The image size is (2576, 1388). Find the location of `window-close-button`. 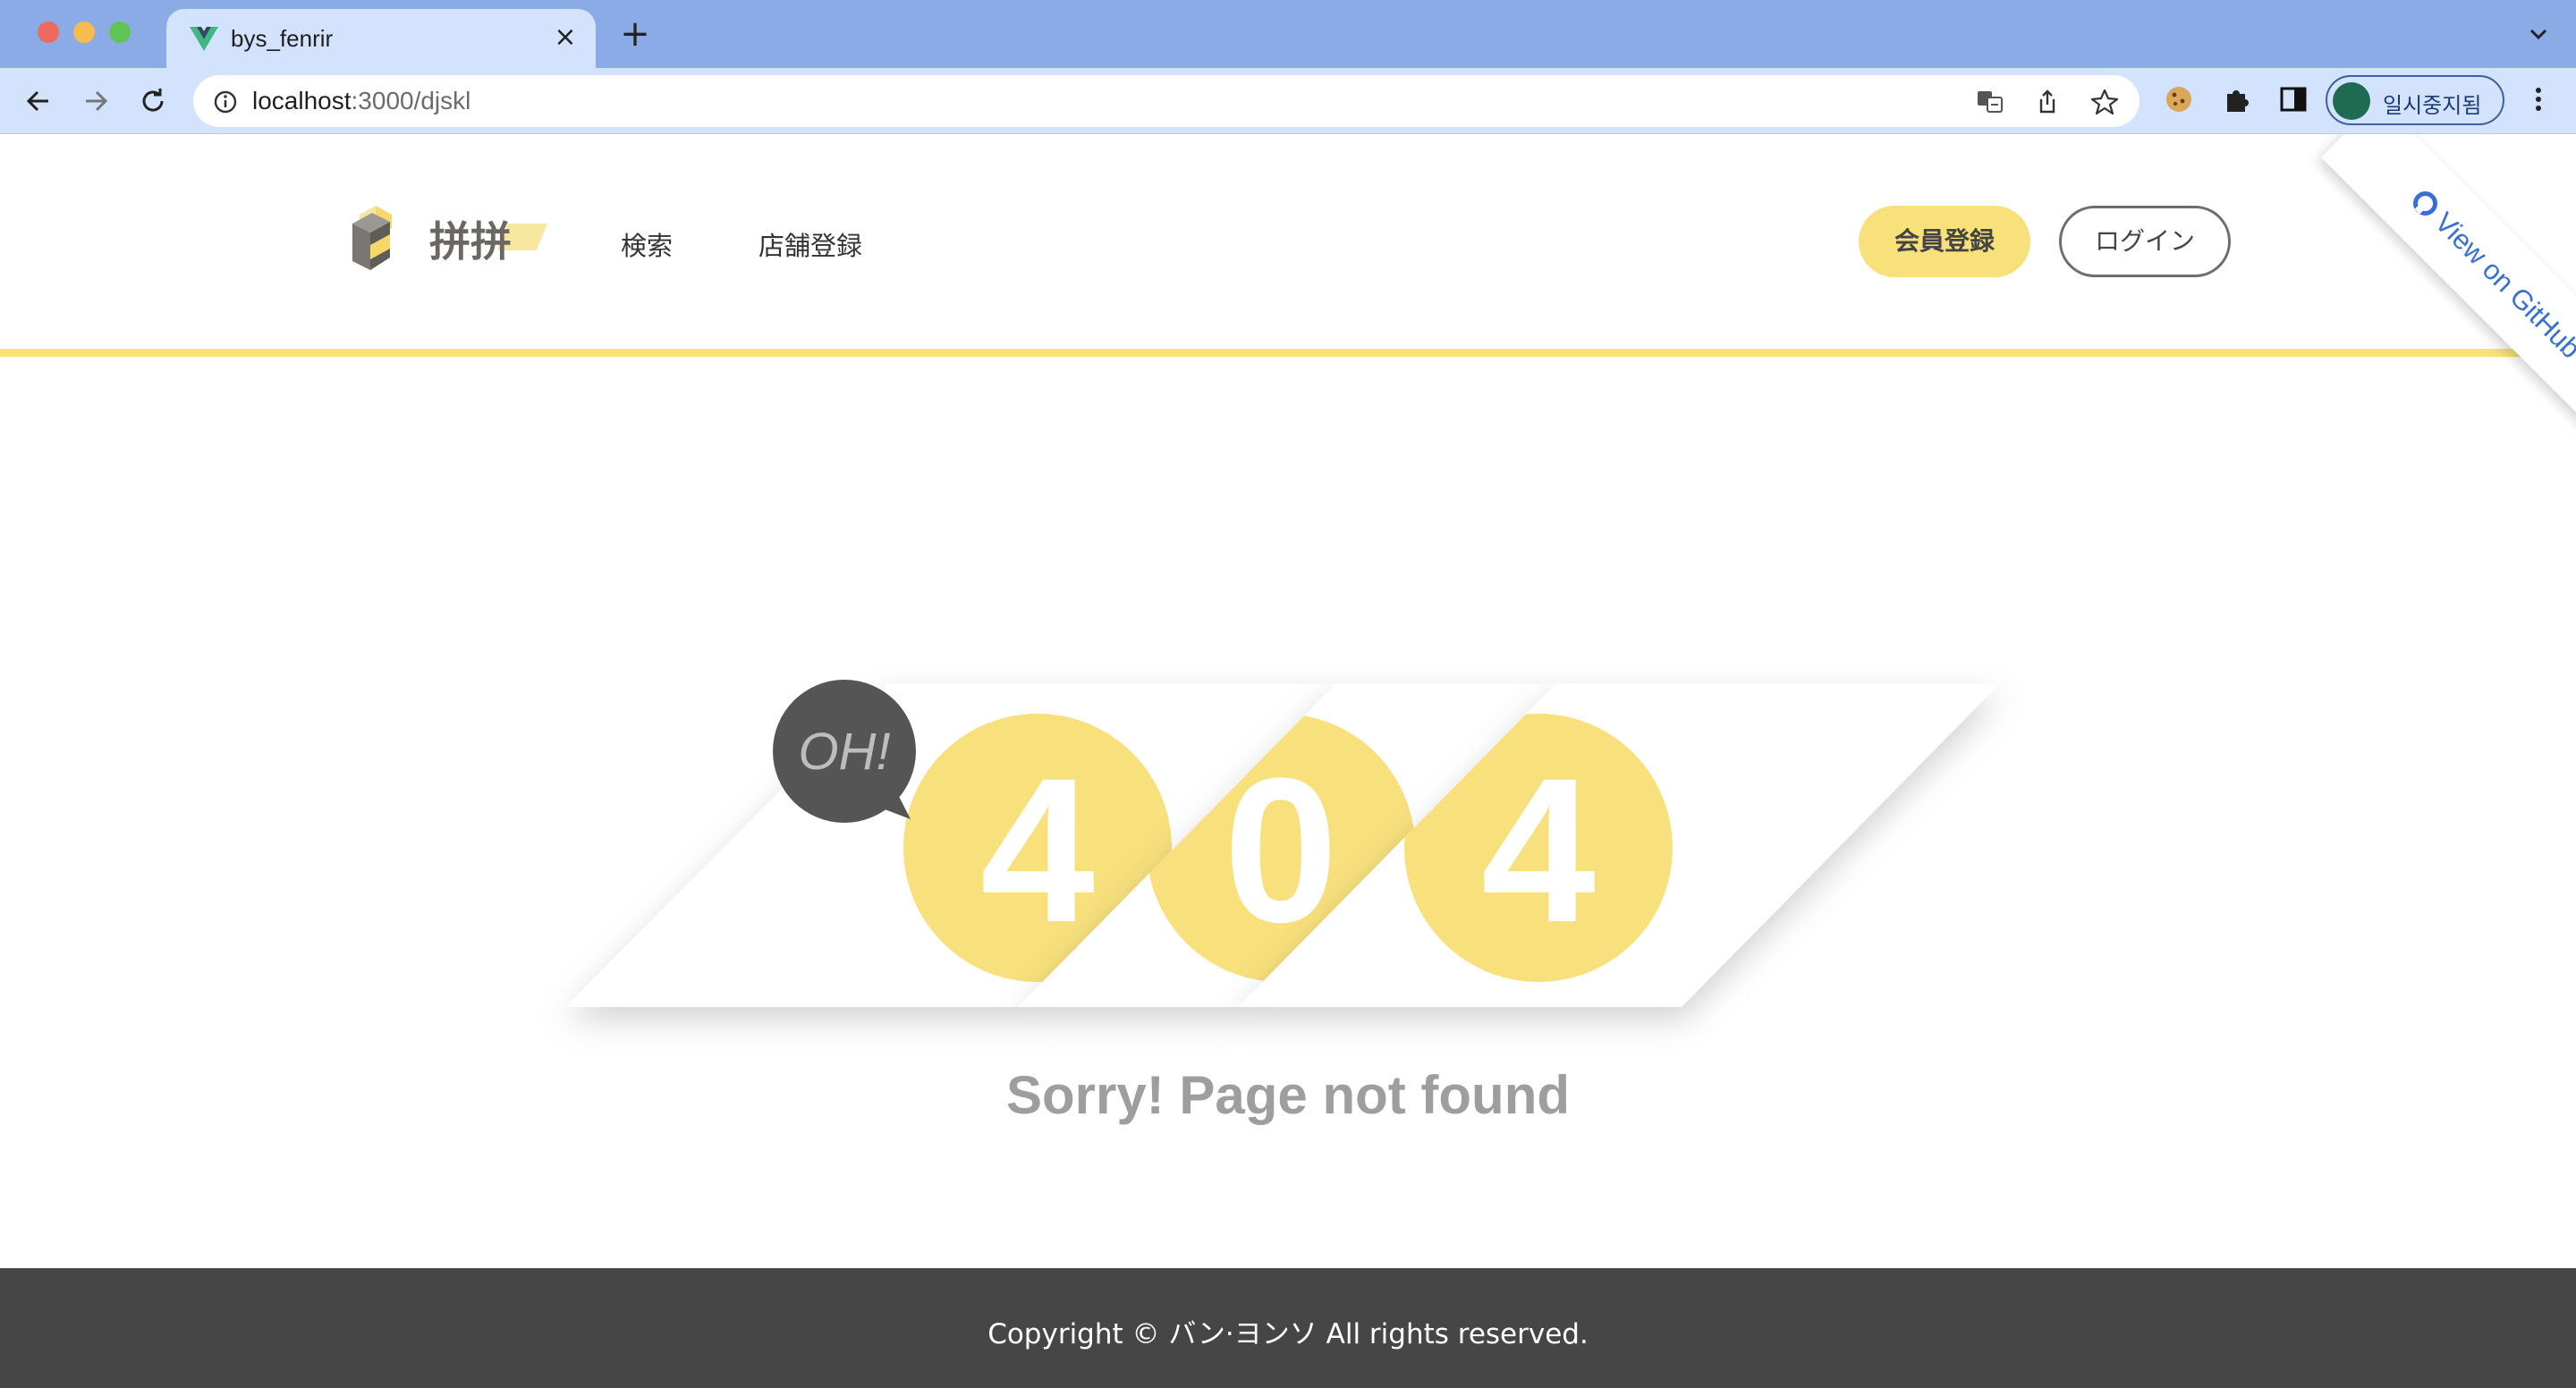

window-close-button is located at coordinates (48, 32).